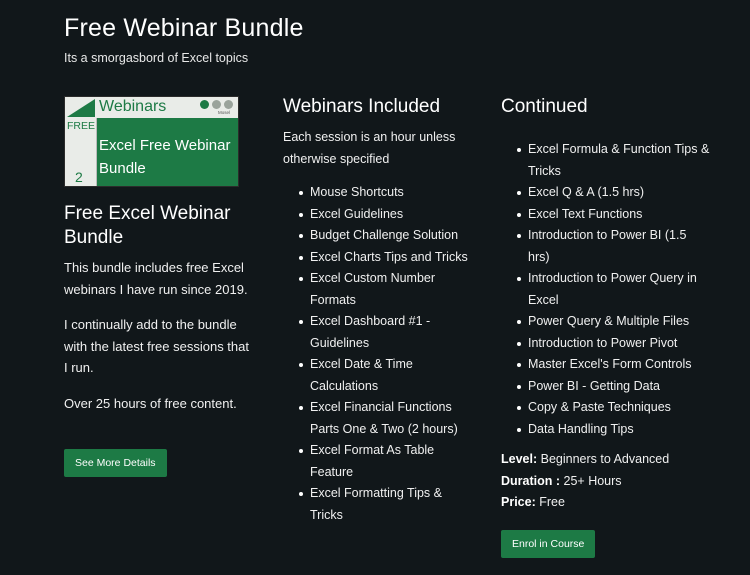 The height and width of the screenshot is (575, 750). Describe the element at coordinates (386, 504) in the screenshot. I see `list-item: Excel Formatting Tips & Tricks` at that location.